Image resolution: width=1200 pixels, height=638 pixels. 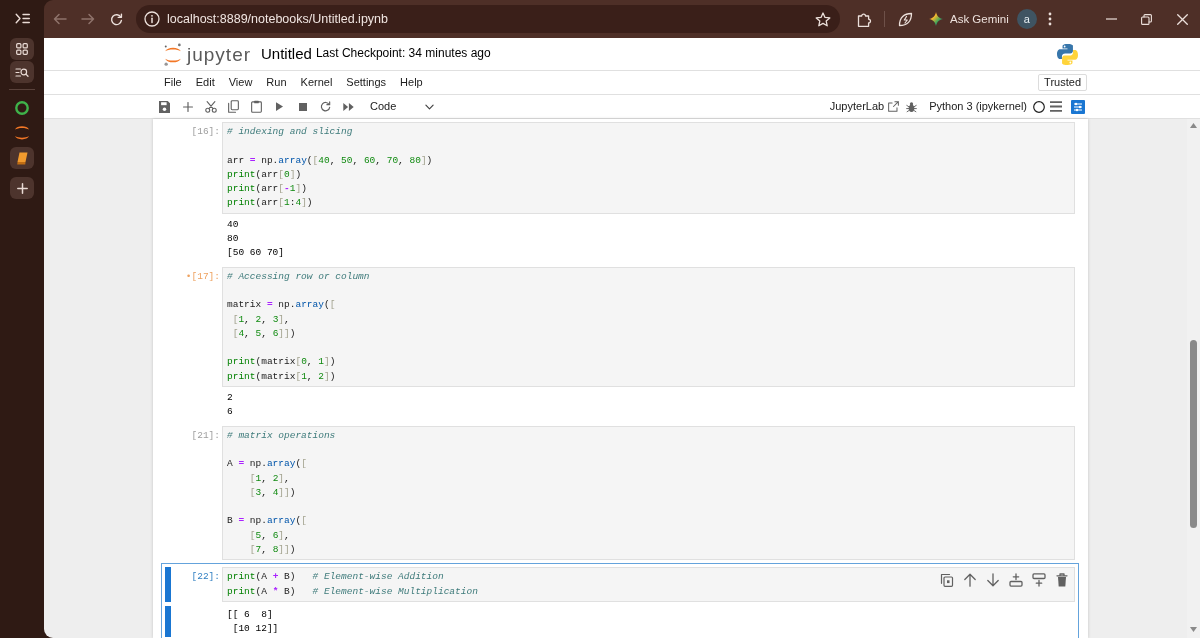 What do you see at coordinates (1026, 19) in the screenshot?
I see `profile-avatar: a` at bounding box center [1026, 19].